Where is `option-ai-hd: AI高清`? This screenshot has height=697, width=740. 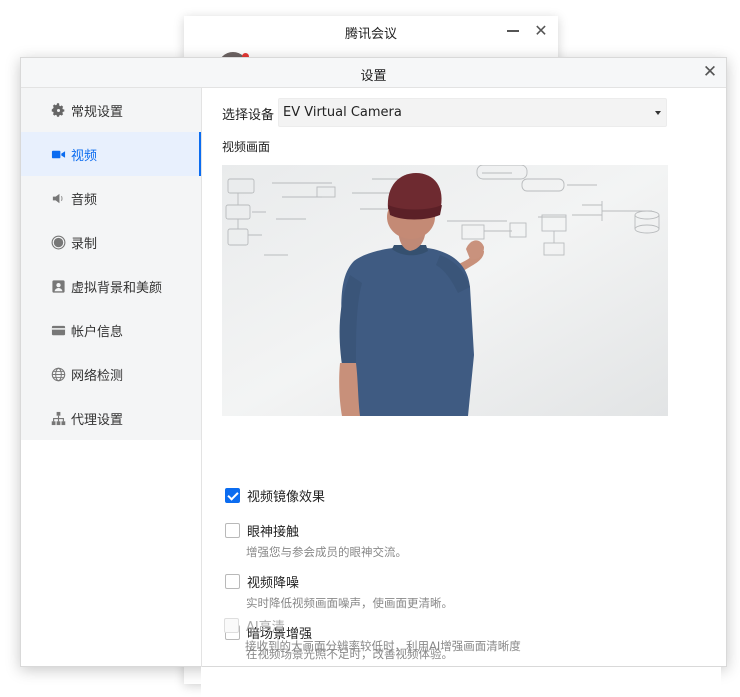
option-ai-hd: AI高清 is located at coordinates (254, 625).